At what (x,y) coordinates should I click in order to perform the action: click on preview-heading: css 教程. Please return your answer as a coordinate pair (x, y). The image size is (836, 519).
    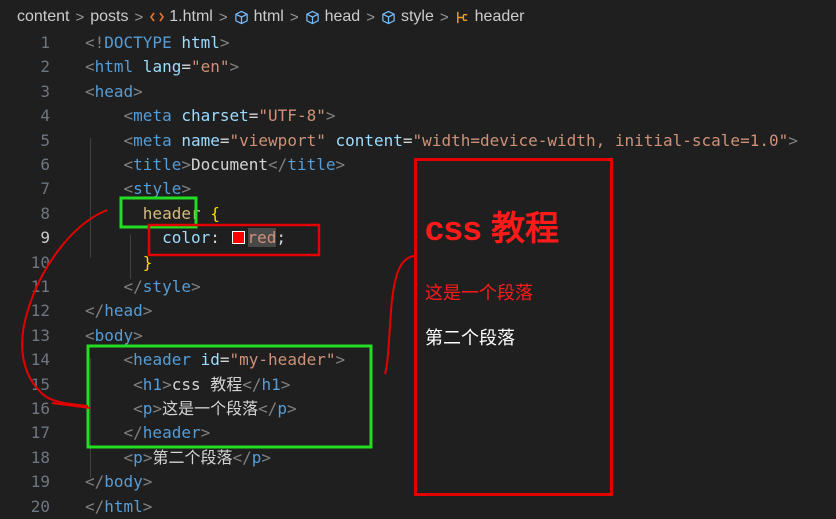
    Looking at the image, I should click on (492, 229).